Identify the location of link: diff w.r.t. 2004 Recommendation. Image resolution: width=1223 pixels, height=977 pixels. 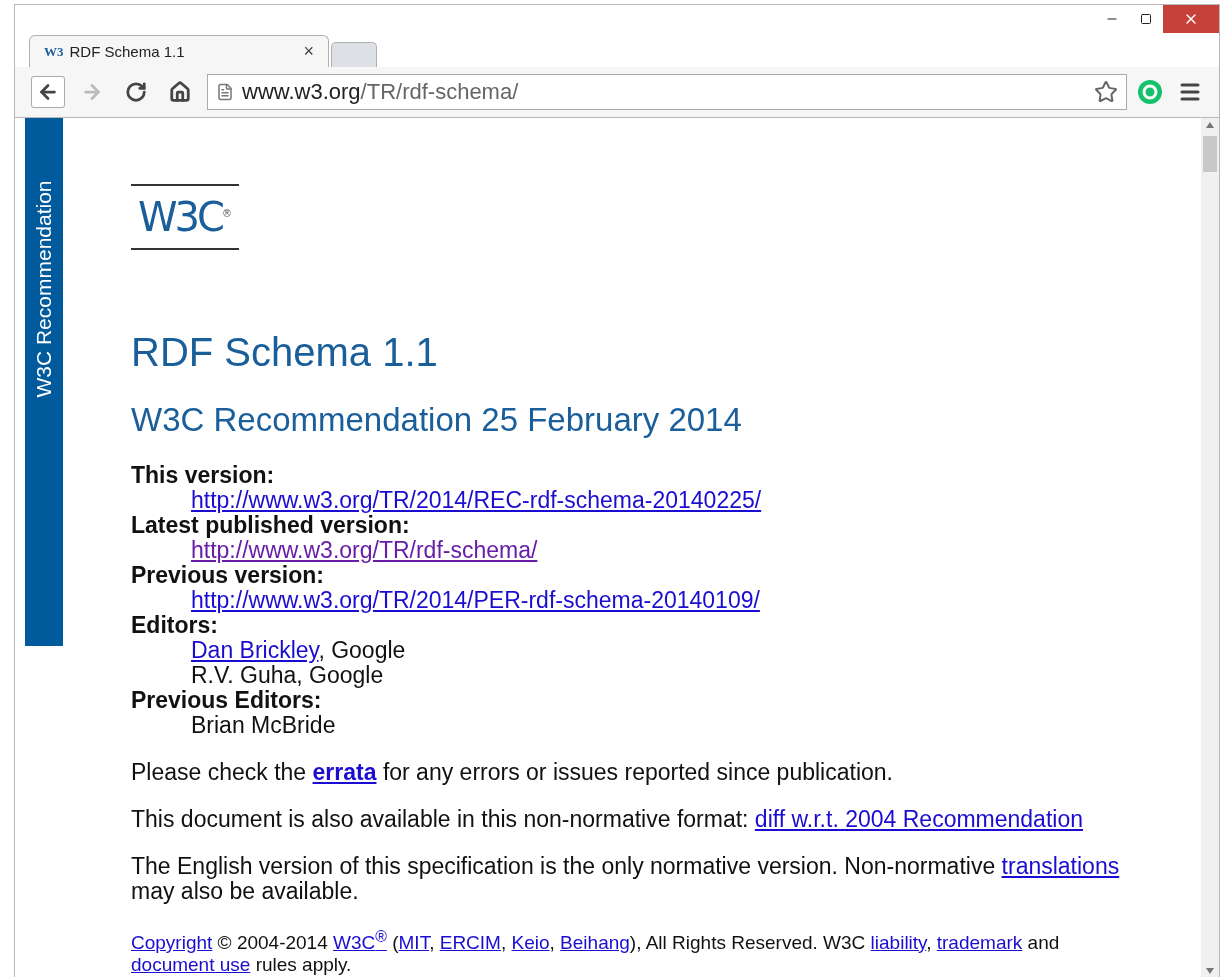
(918, 819).